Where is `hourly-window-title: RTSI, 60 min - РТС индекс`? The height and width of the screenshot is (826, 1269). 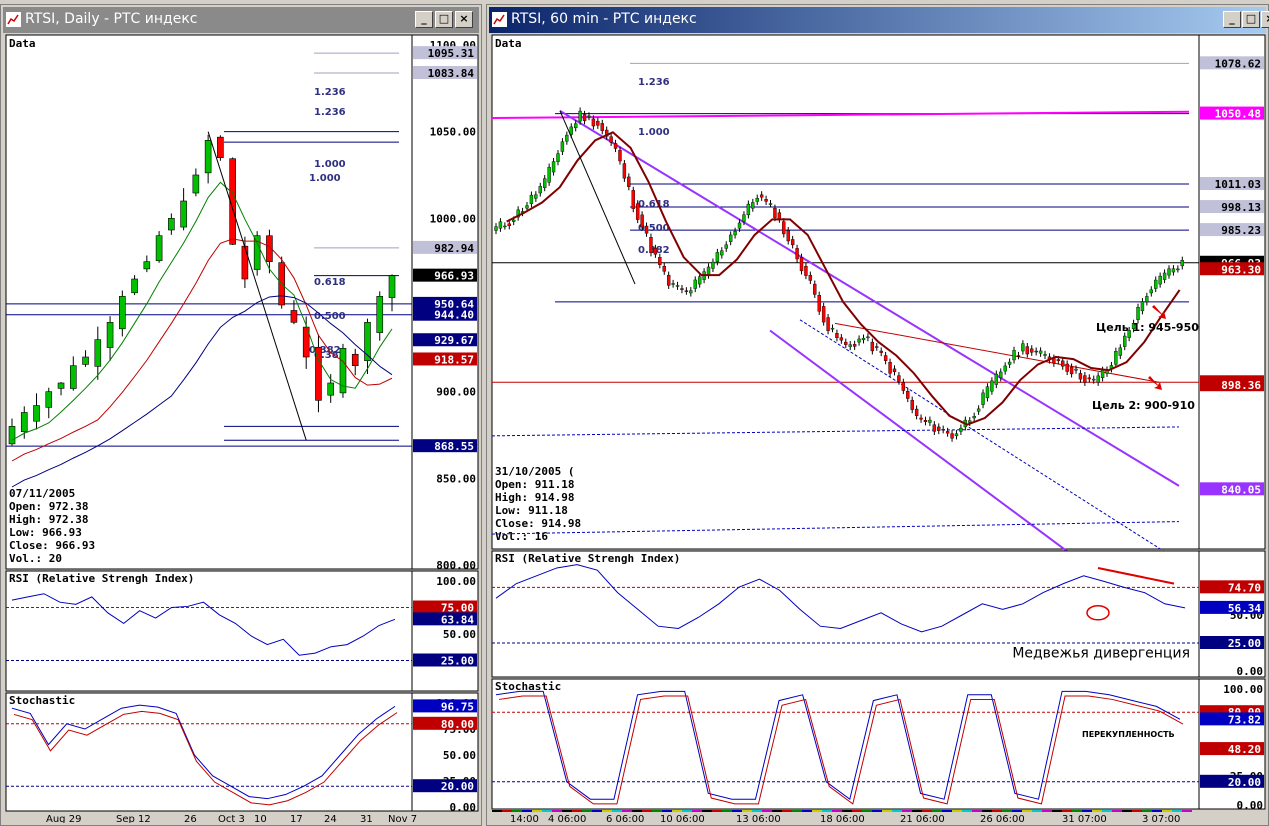 hourly-window-title: RTSI, 60 min - РТС индекс is located at coordinates (604, 19).